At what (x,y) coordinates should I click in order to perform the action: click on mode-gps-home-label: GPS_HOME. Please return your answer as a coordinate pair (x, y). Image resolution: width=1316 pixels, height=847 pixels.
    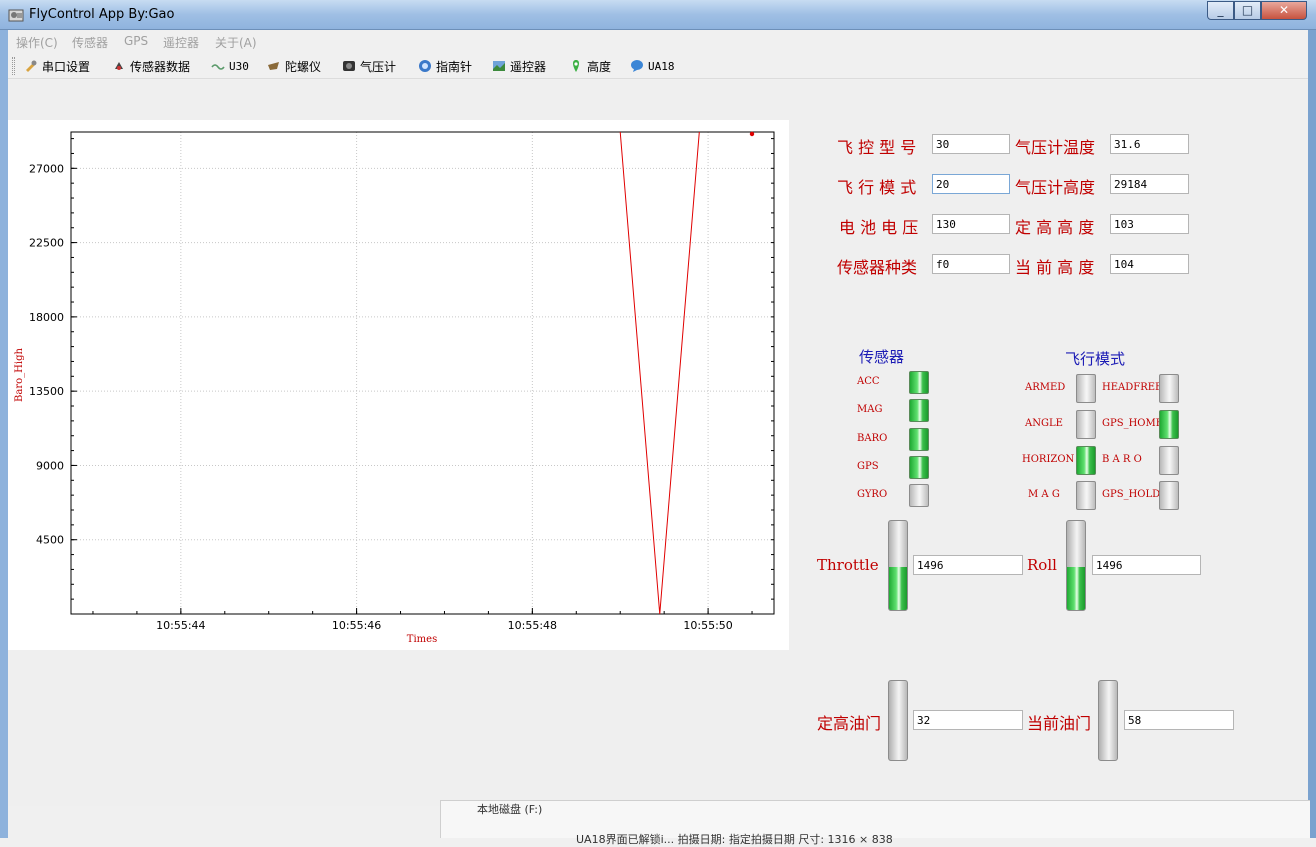
    Looking at the image, I should click on (1133, 423).